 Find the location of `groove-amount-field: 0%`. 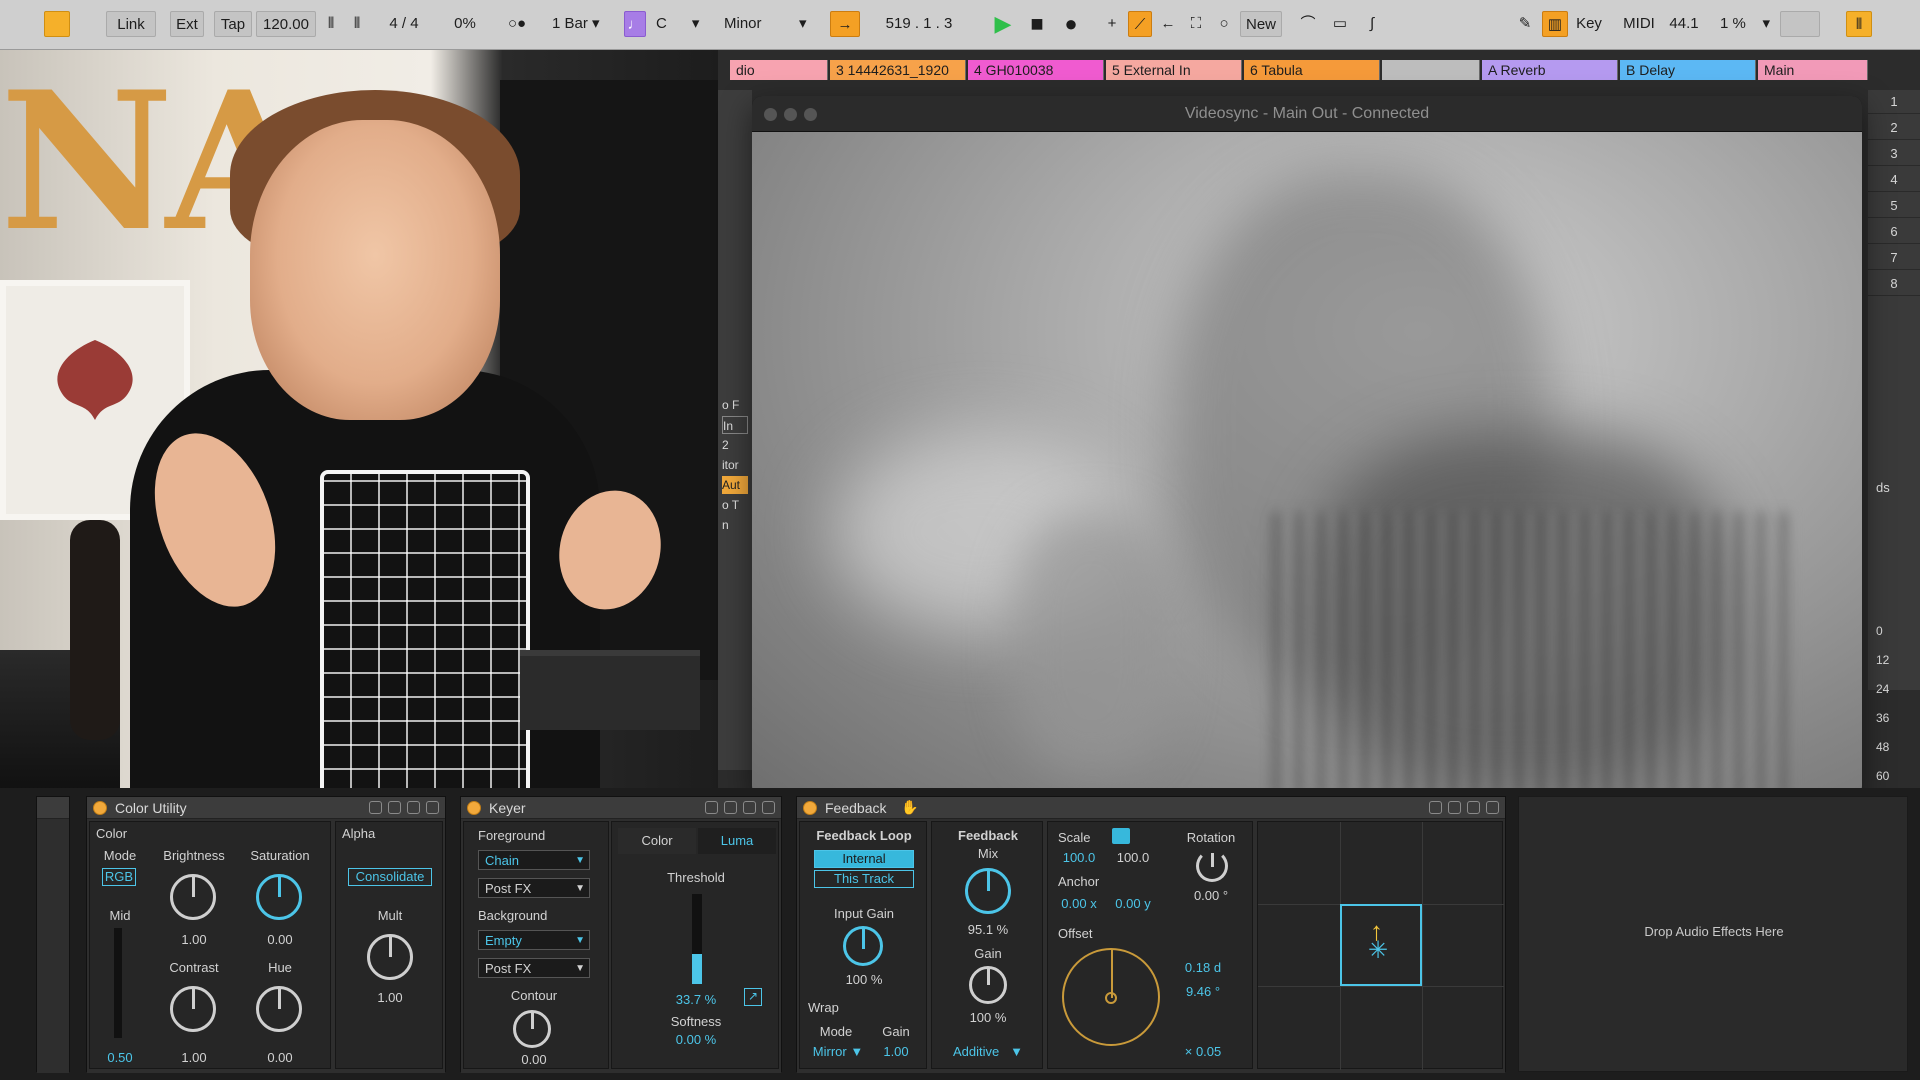

groove-amount-field: 0% is located at coordinates (465, 24).